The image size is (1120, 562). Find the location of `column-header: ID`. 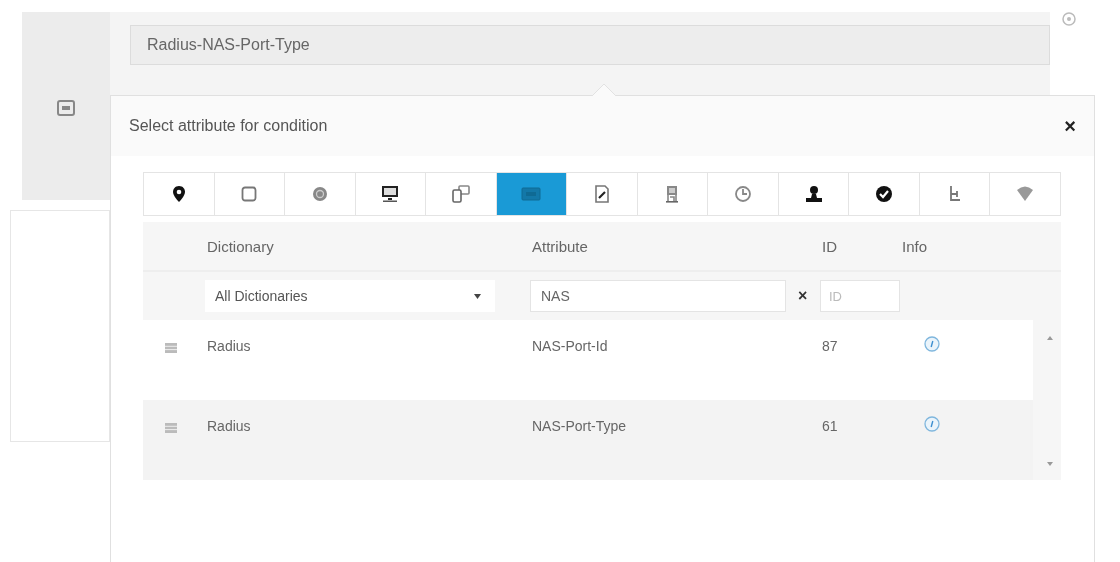

column-header: ID is located at coordinates (829, 246).